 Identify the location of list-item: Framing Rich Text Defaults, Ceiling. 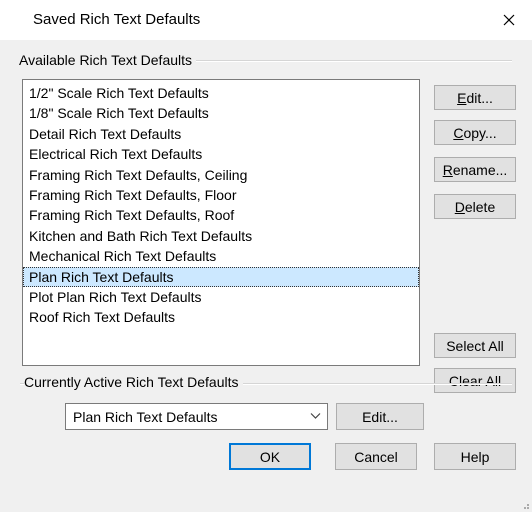
(221, 175).